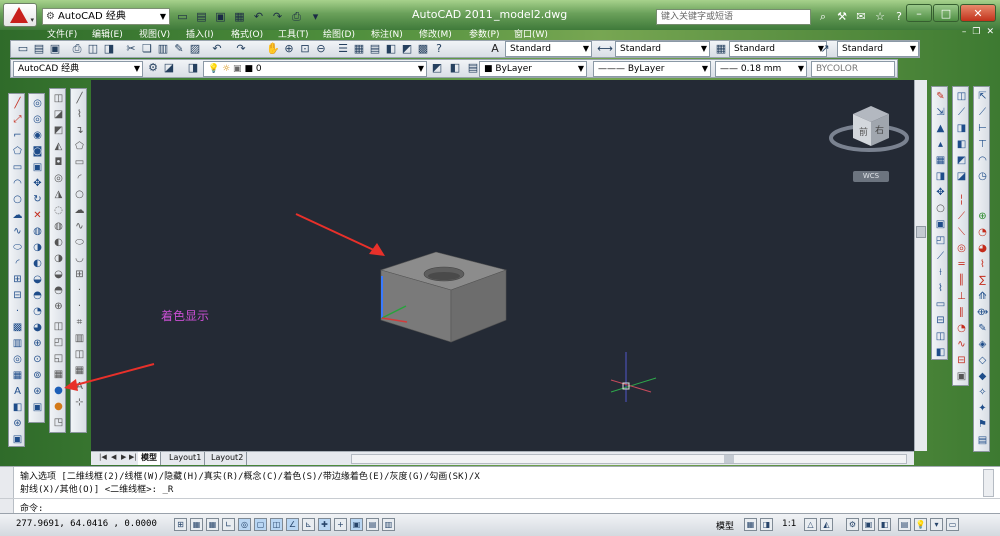  Describe the element at coordinates (437, 68) in the screenshot. I see `make-current-layer-icon: ◩` at that location.